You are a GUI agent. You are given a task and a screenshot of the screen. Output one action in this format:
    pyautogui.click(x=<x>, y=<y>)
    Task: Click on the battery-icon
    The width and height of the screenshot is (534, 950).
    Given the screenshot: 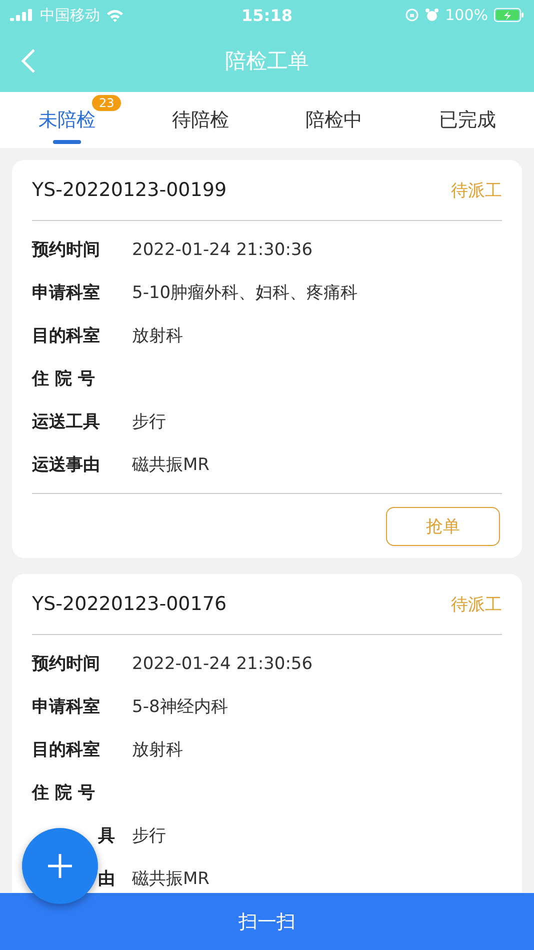 What is the action you would take?
    pyautogui.click(x=509, y=15)
    